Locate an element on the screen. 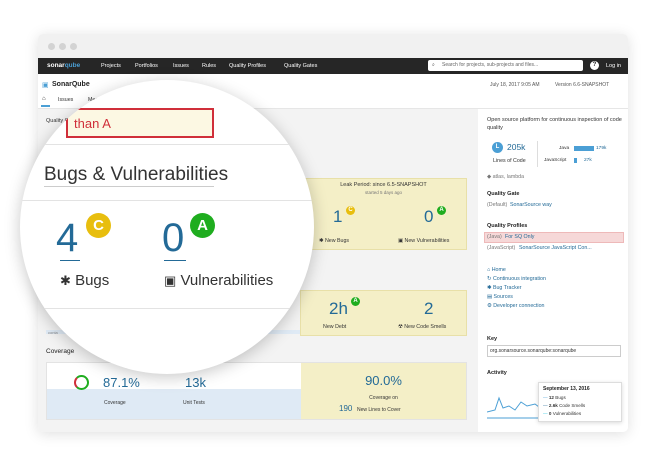  link-continuous-integration: ↻ Continuous integration is located at coordinates (516, 279).